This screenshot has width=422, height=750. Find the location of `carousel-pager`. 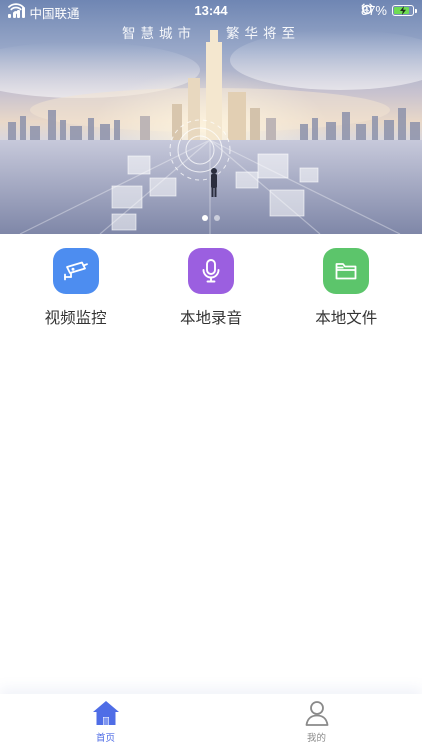

carousel-pager is located at coordinates (211, 218).